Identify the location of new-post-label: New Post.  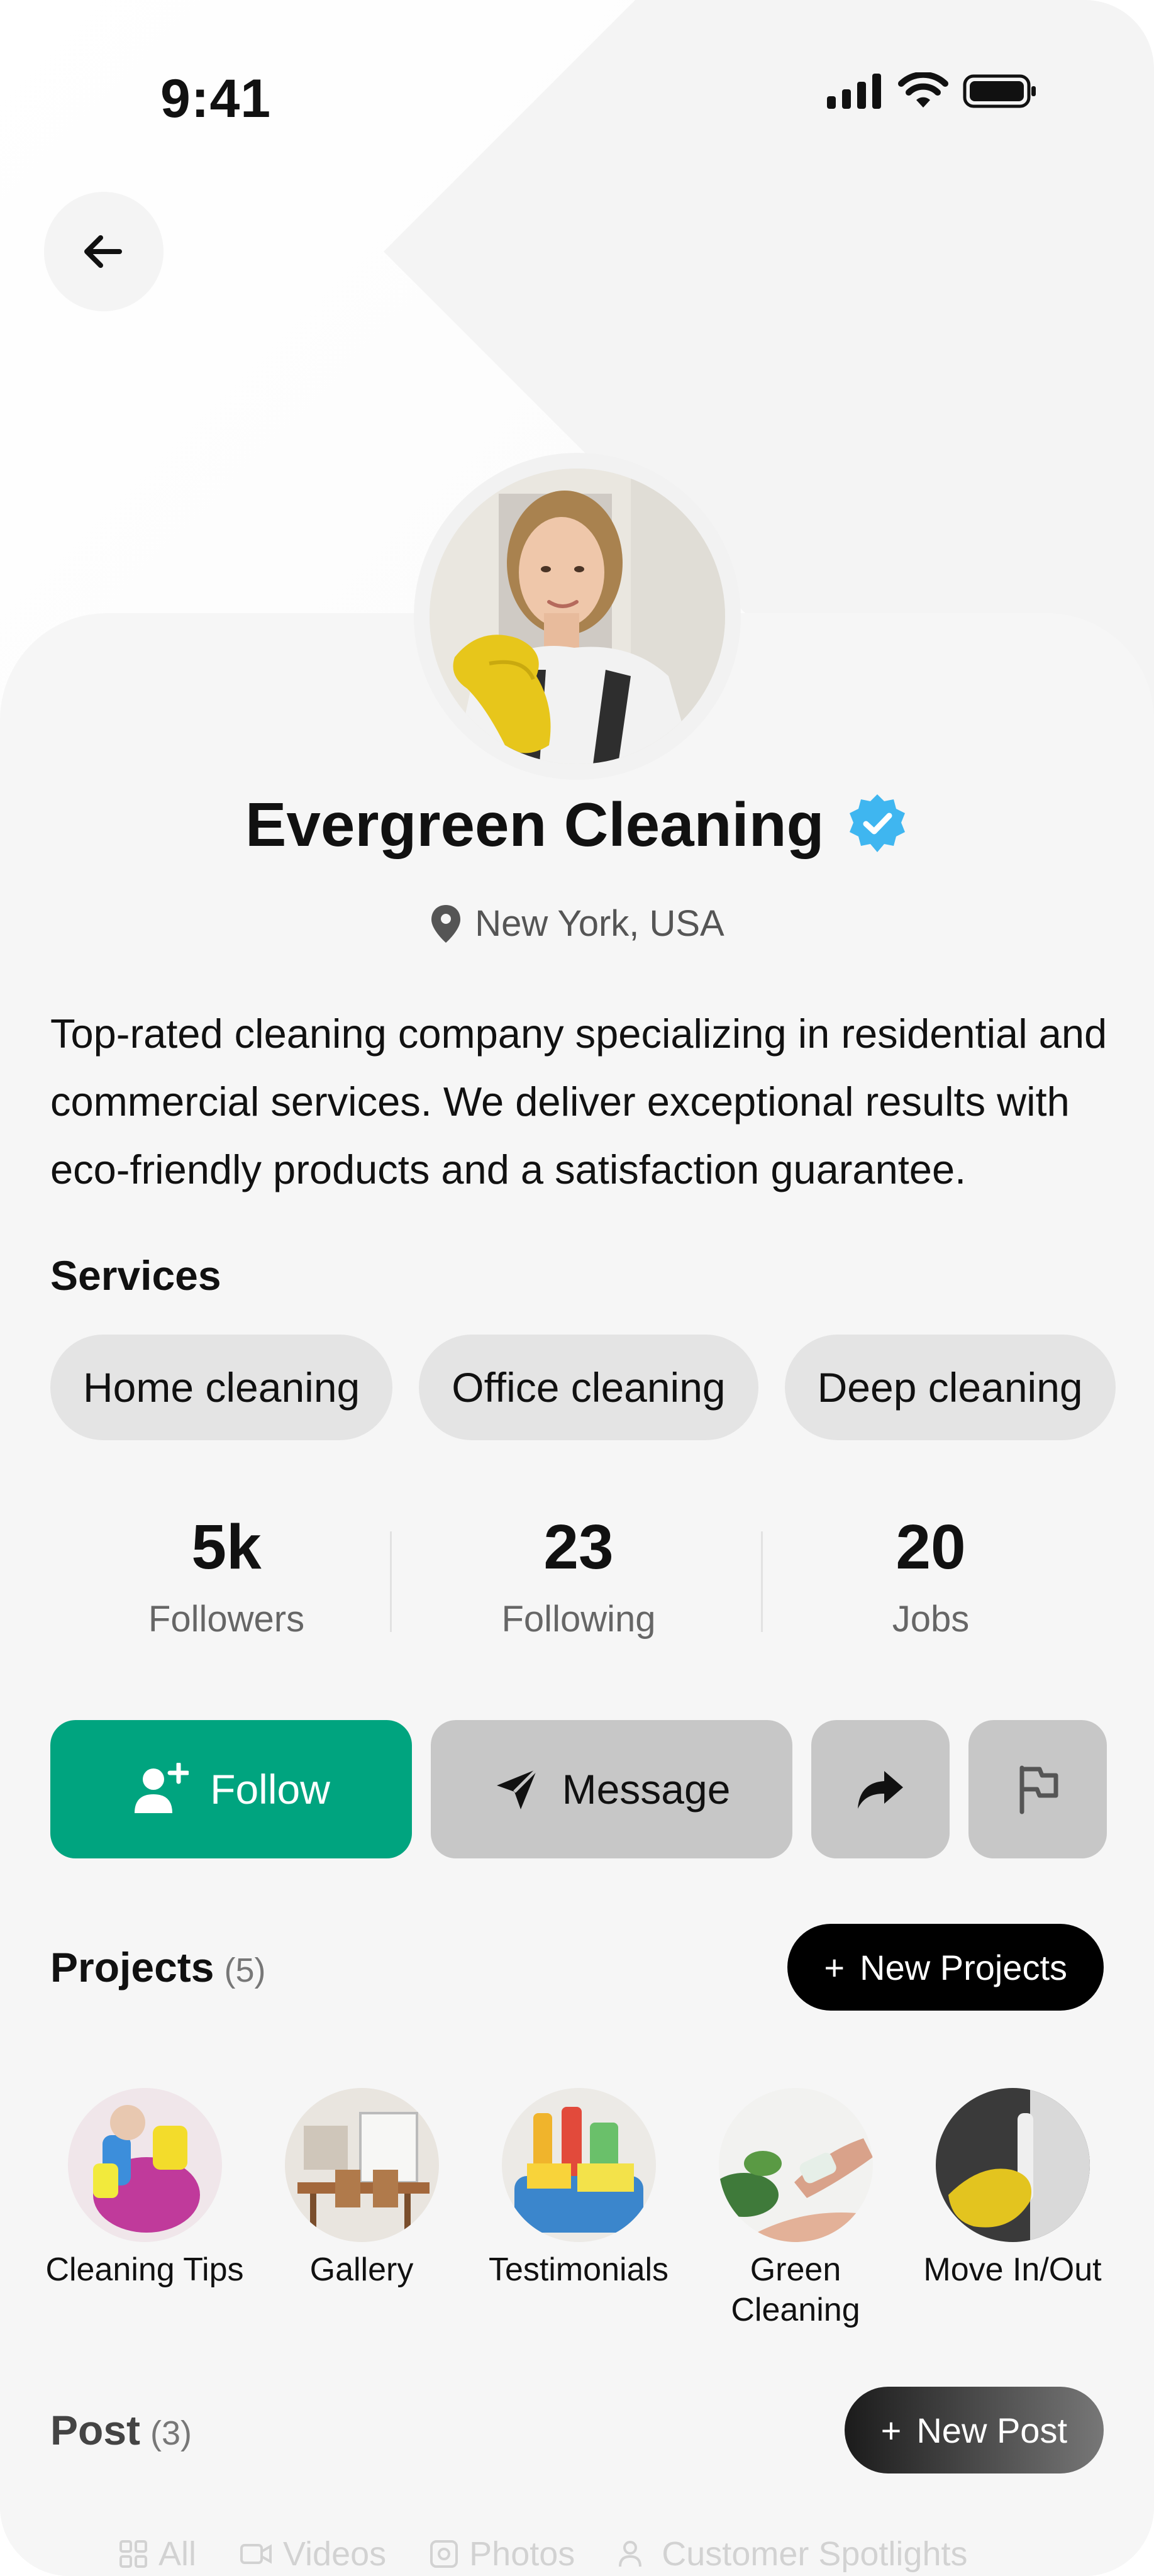
(991, 2430).